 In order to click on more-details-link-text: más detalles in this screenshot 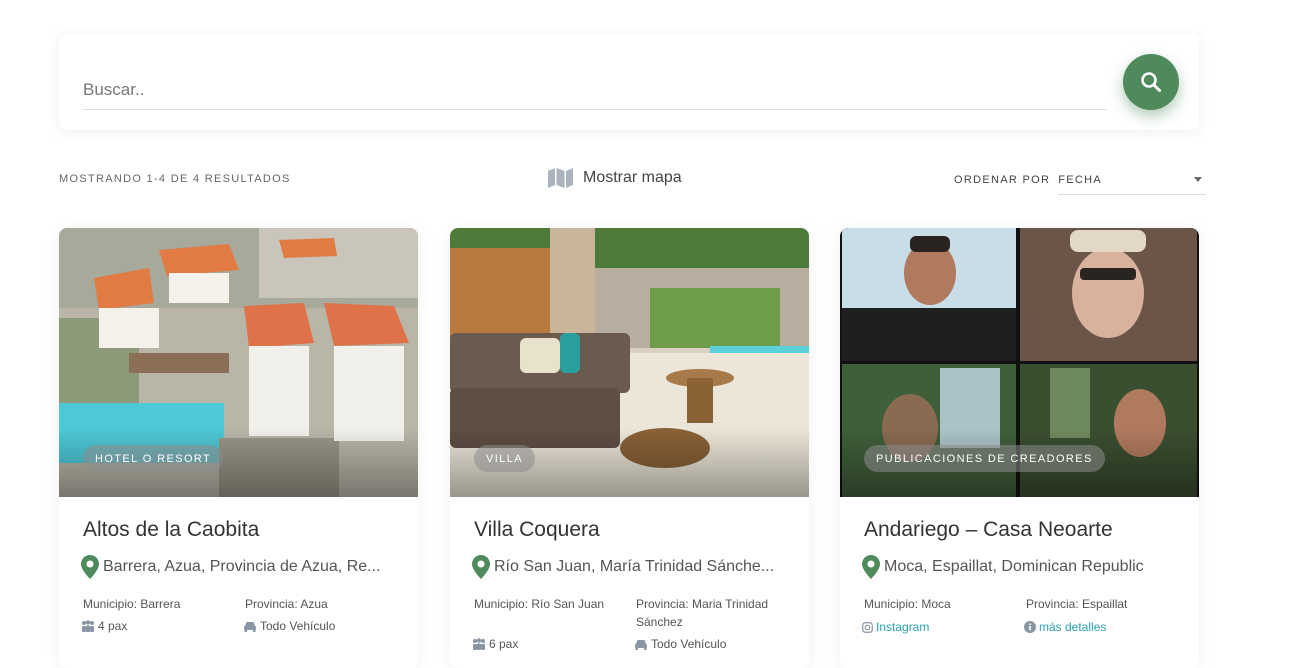, I will do `click(1072, 627)`.